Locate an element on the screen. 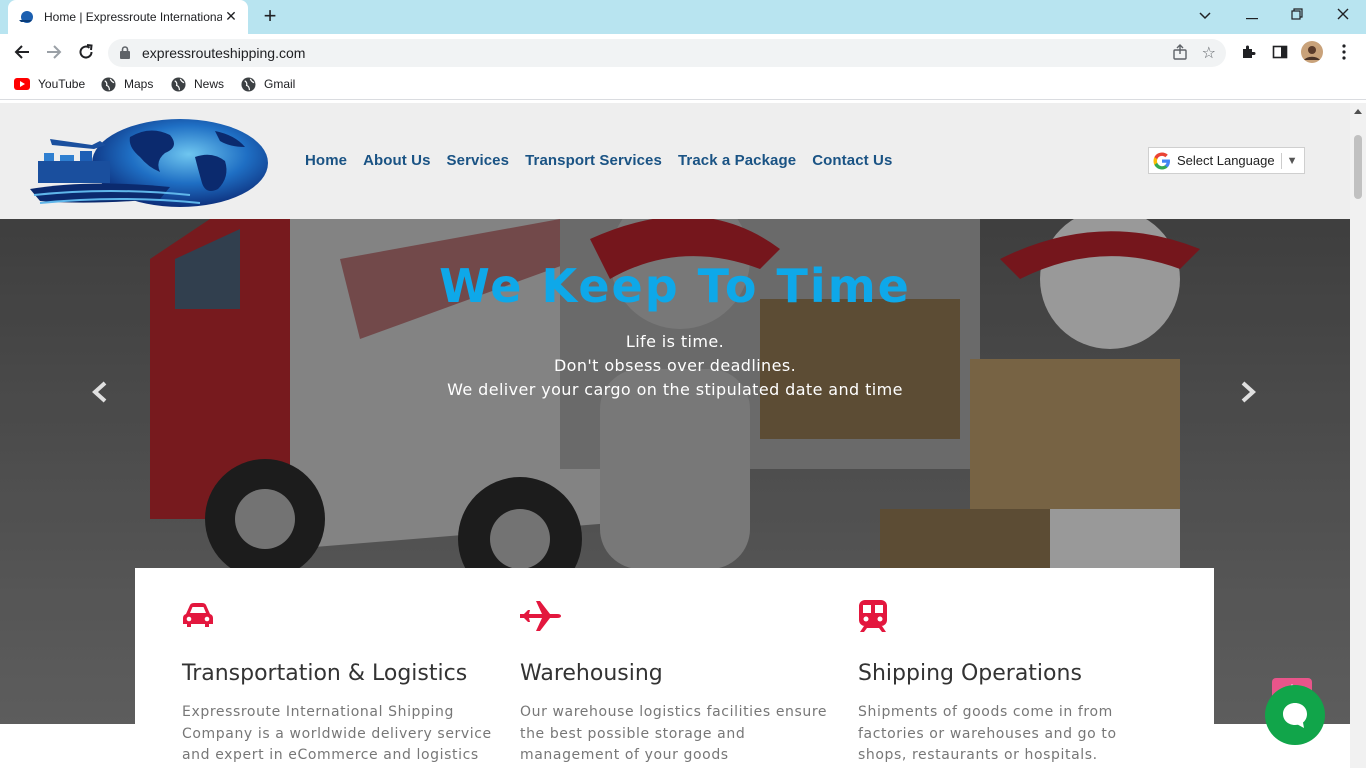  forward-button is located at coordinates (54, 52).